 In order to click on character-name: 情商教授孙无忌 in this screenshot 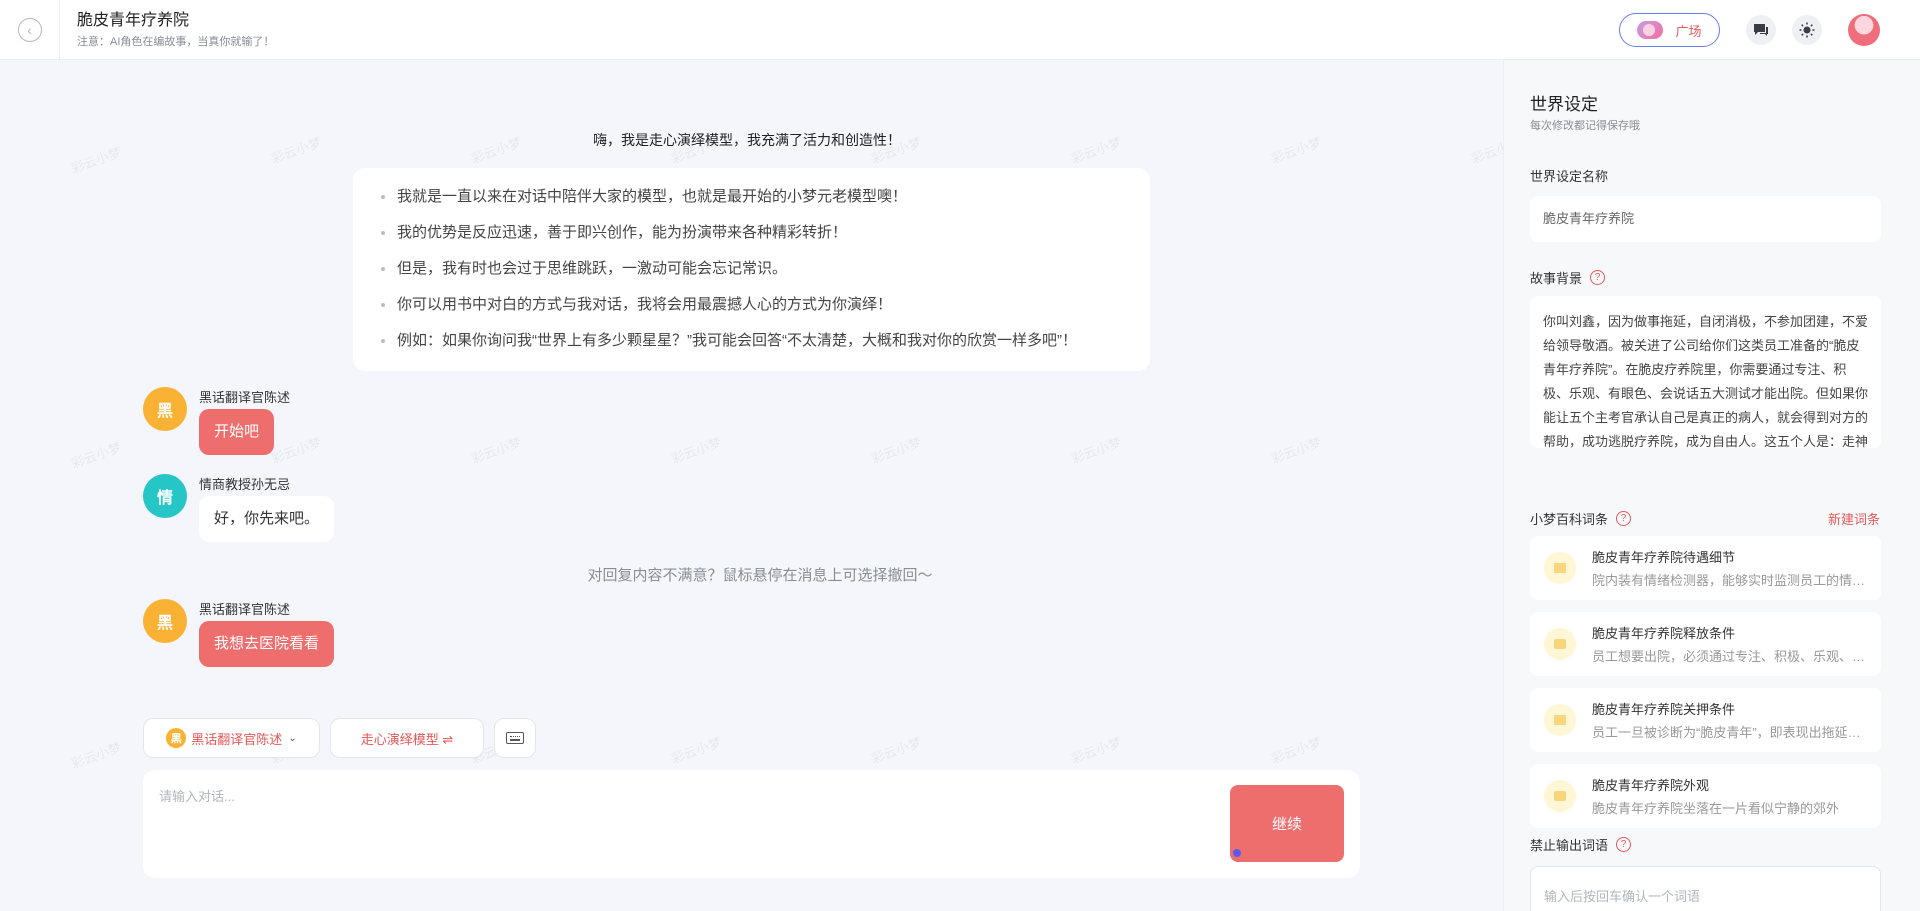, I will do `click(245, 484)`.